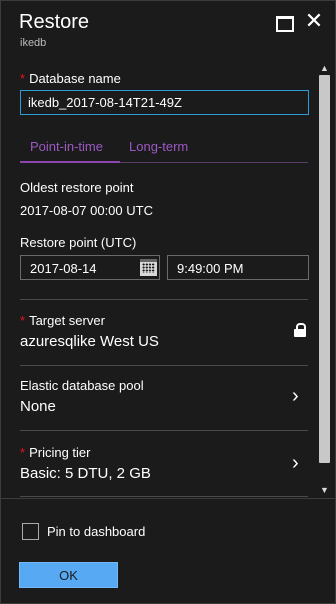  Describe the element at coordinates (89, 341) in the screenshot. I see `target-server-value: azuresqlike West US` at that location.